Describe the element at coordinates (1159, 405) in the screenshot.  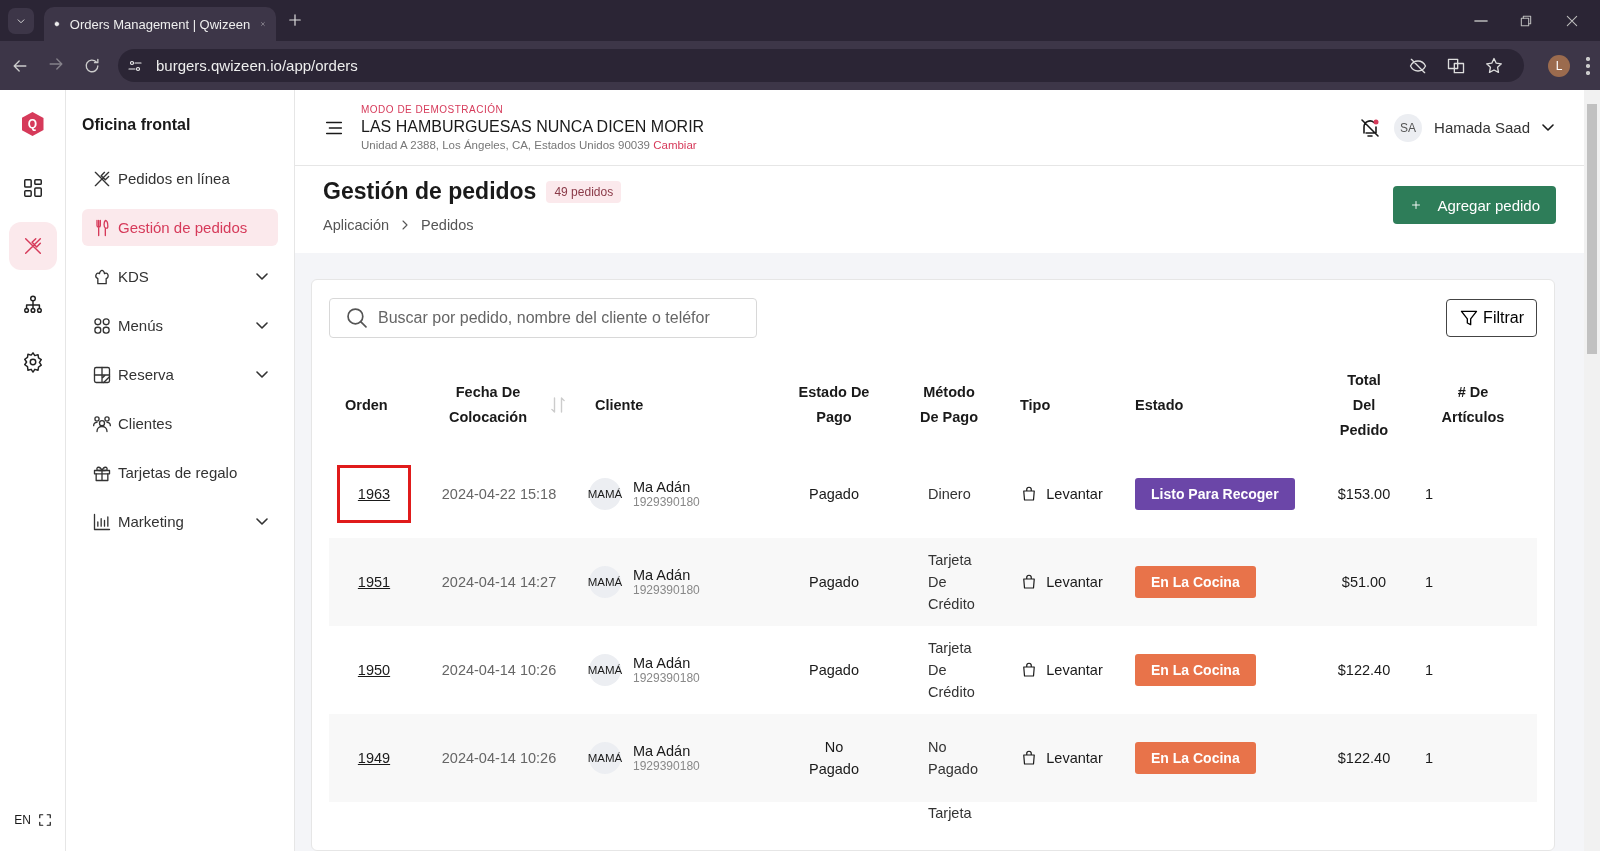
I see `column-header: Estado` at that location.